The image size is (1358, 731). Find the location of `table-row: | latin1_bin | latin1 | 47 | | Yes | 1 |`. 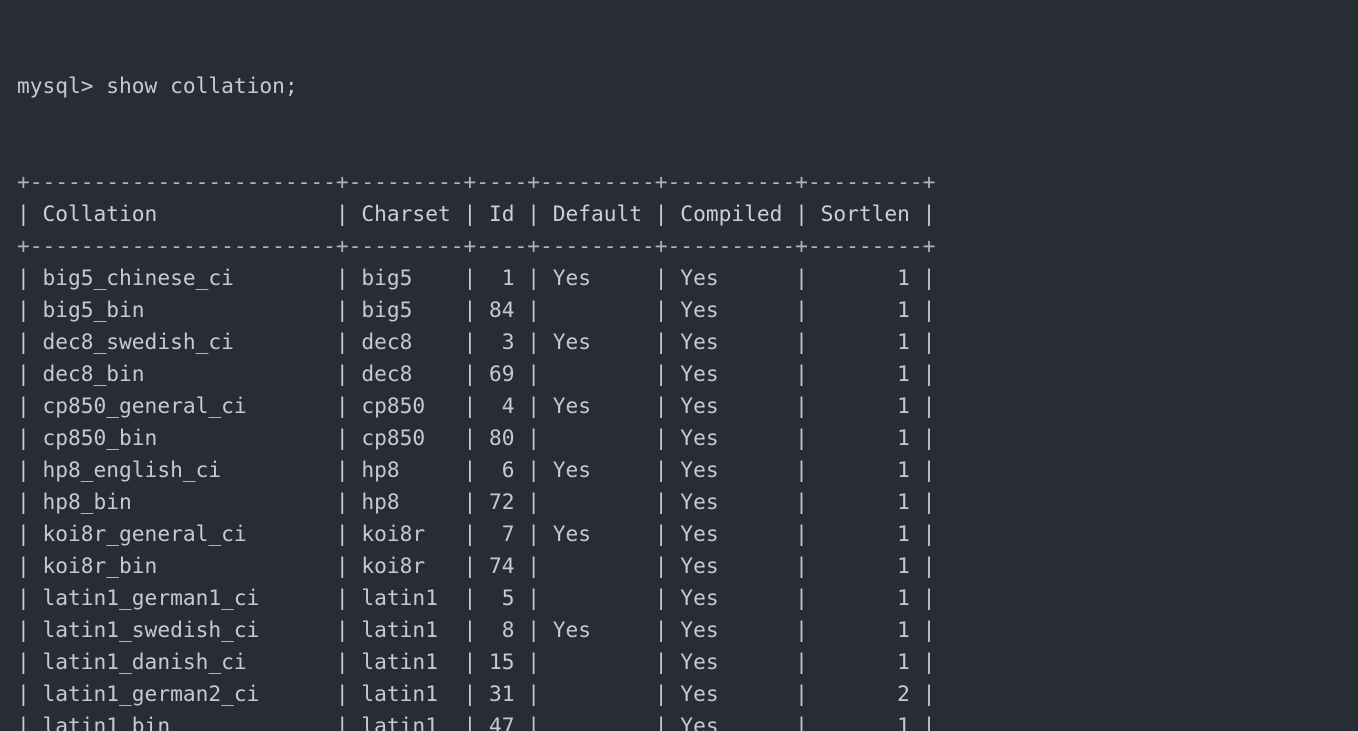

table-row: | latin1_bin | latin1 | 47 | | Yes | 1 | is located at coordinates (476, 722).